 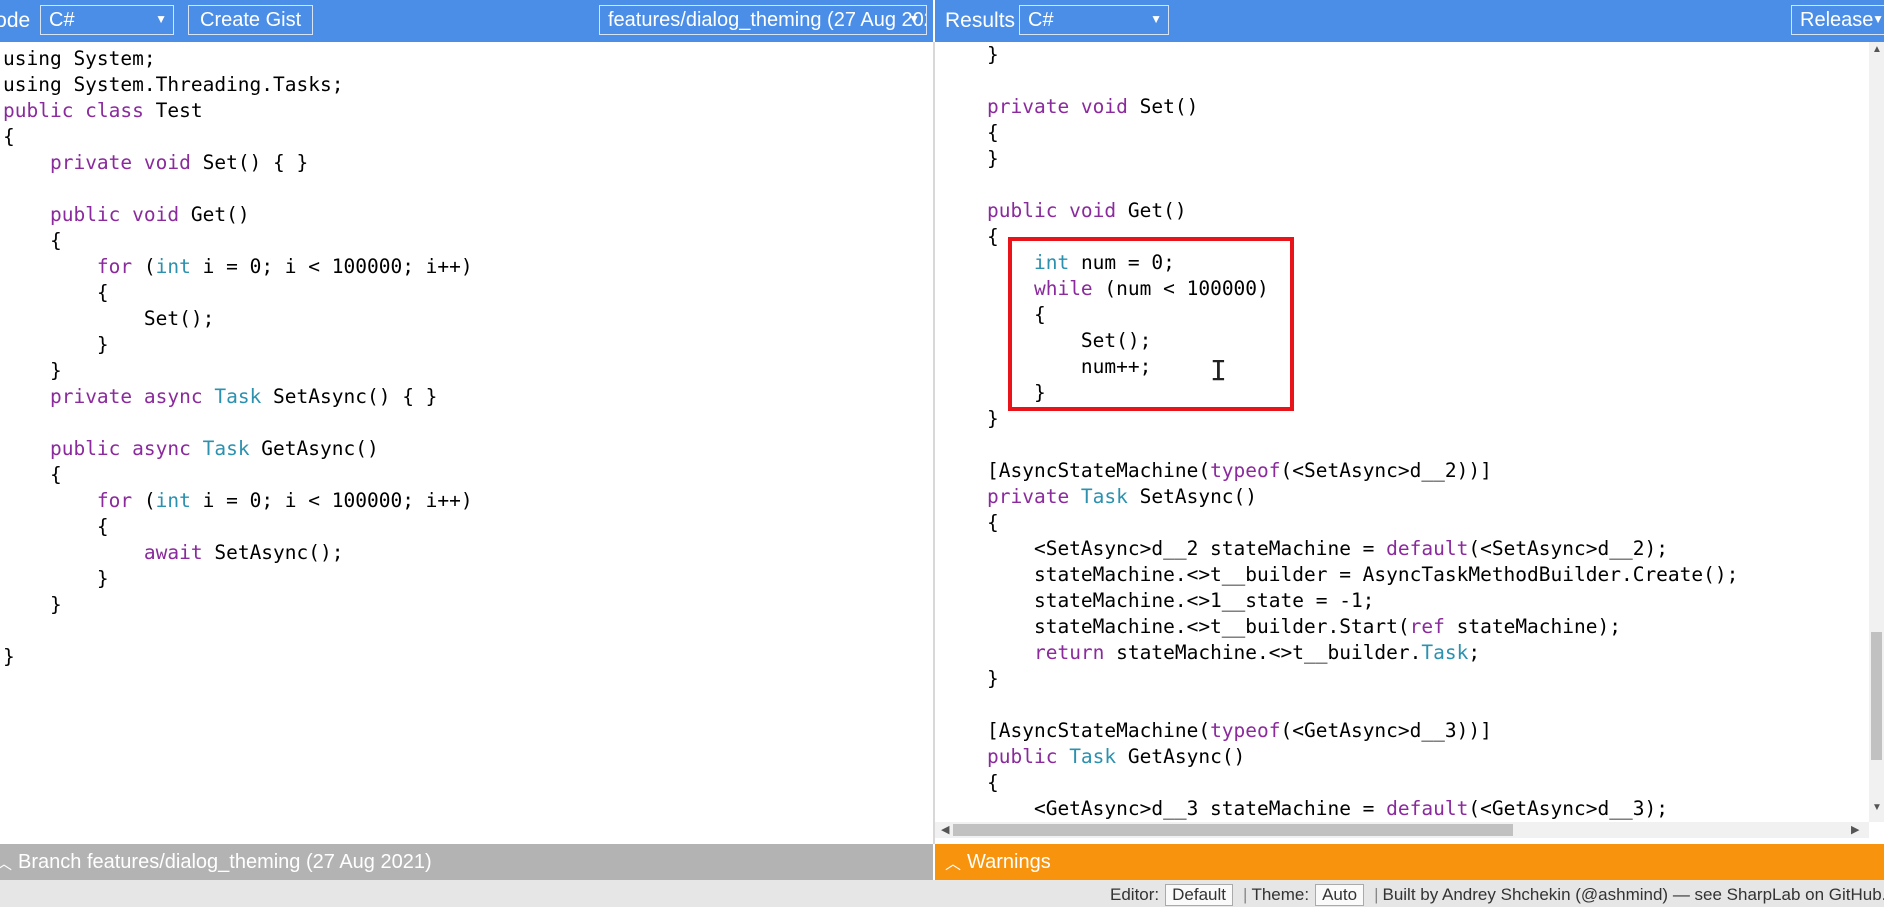 What do you see at coordinates (1877, 49) in the screenshot?
I see `scroll-up-icon: ▲` at bounding box center [1877, 49].